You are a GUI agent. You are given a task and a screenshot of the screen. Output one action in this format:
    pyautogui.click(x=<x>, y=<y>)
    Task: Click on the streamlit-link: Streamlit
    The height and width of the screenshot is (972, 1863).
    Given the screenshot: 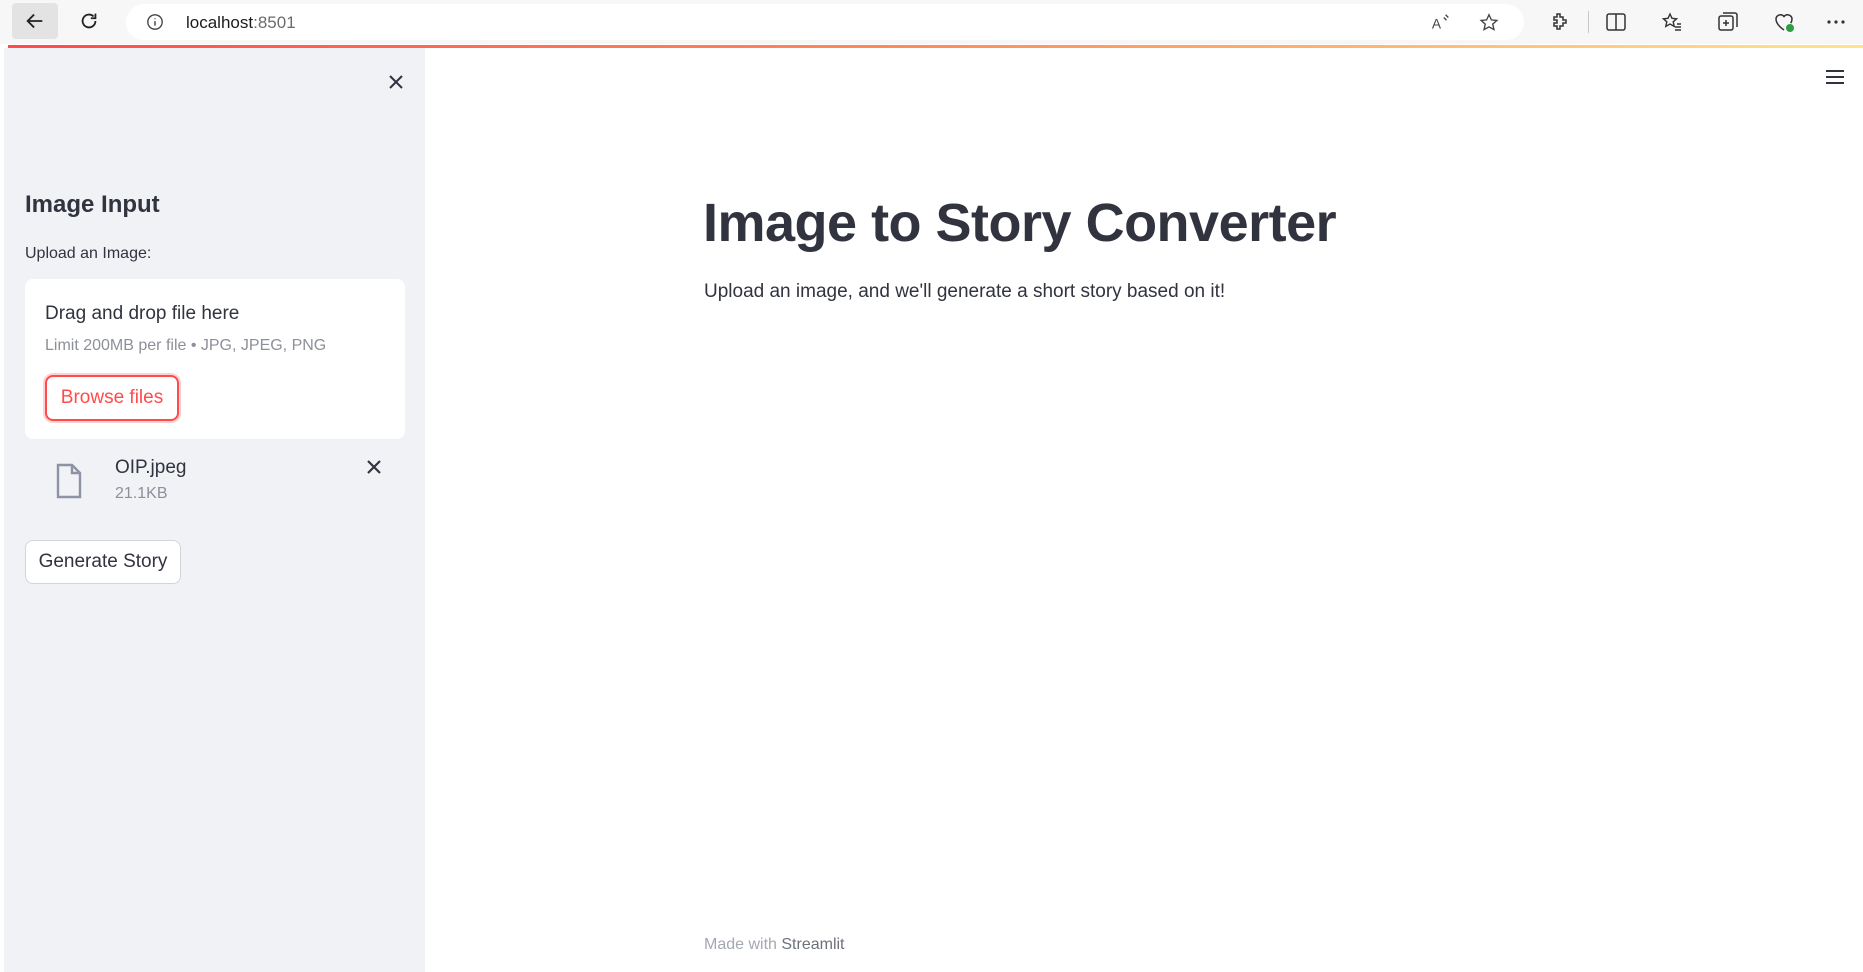 What is the action you would take?
    pyautogui.click(x=812, y=944)
    